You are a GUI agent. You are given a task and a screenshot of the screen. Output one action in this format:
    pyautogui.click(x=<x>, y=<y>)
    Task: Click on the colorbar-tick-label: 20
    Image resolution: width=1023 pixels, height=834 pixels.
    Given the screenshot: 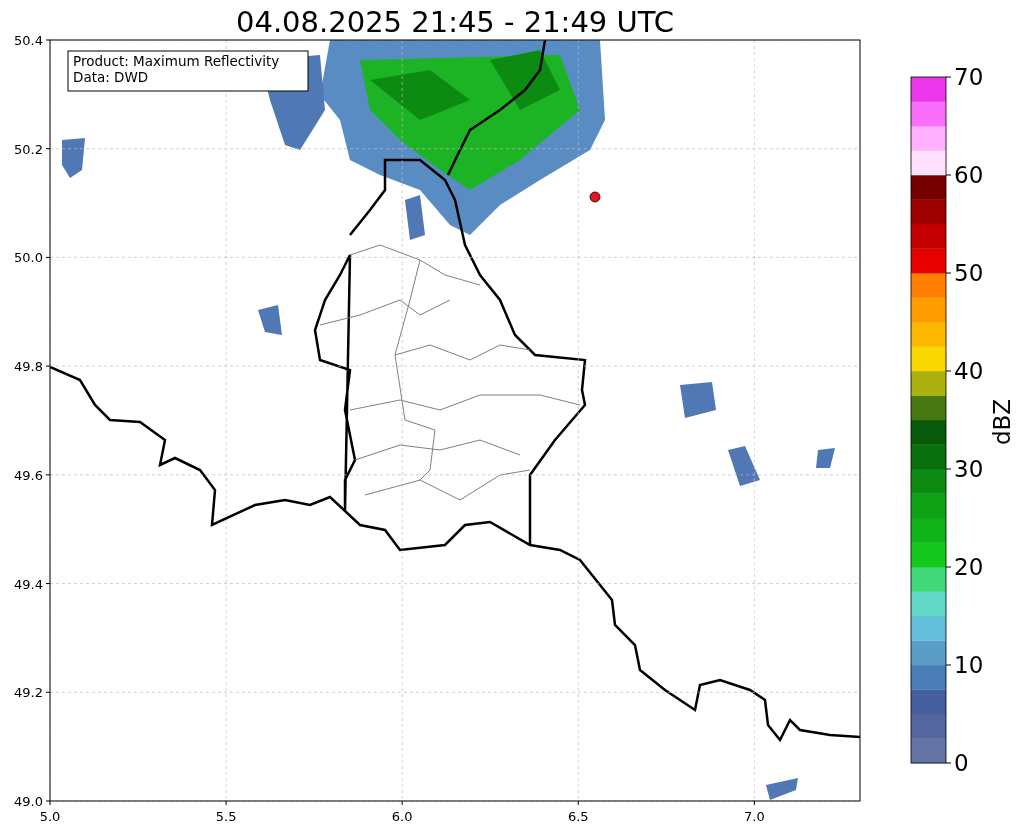 What is the action you would take?
    pyautogui.click(x=969, y=567)
    